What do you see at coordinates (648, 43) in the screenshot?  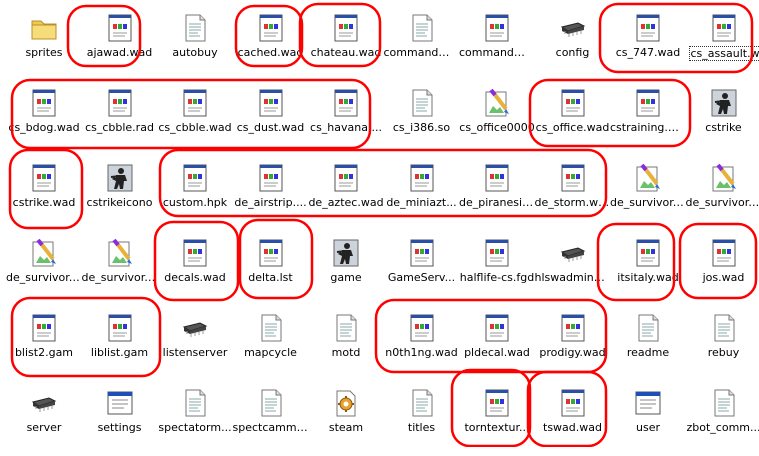 I see `file-item: cs_747.wad` at bounding box center [648, 43].